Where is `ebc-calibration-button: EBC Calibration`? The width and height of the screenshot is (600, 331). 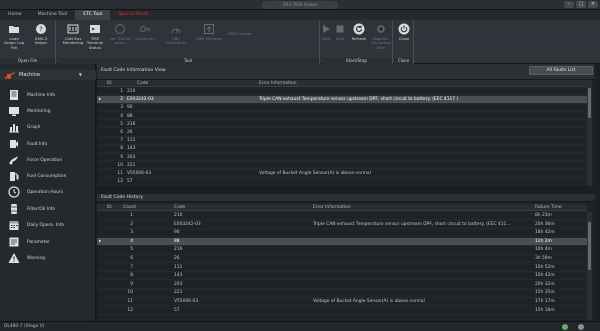 ebc-calibration-button: EBC Calibration is located at coordinates (176, 34).